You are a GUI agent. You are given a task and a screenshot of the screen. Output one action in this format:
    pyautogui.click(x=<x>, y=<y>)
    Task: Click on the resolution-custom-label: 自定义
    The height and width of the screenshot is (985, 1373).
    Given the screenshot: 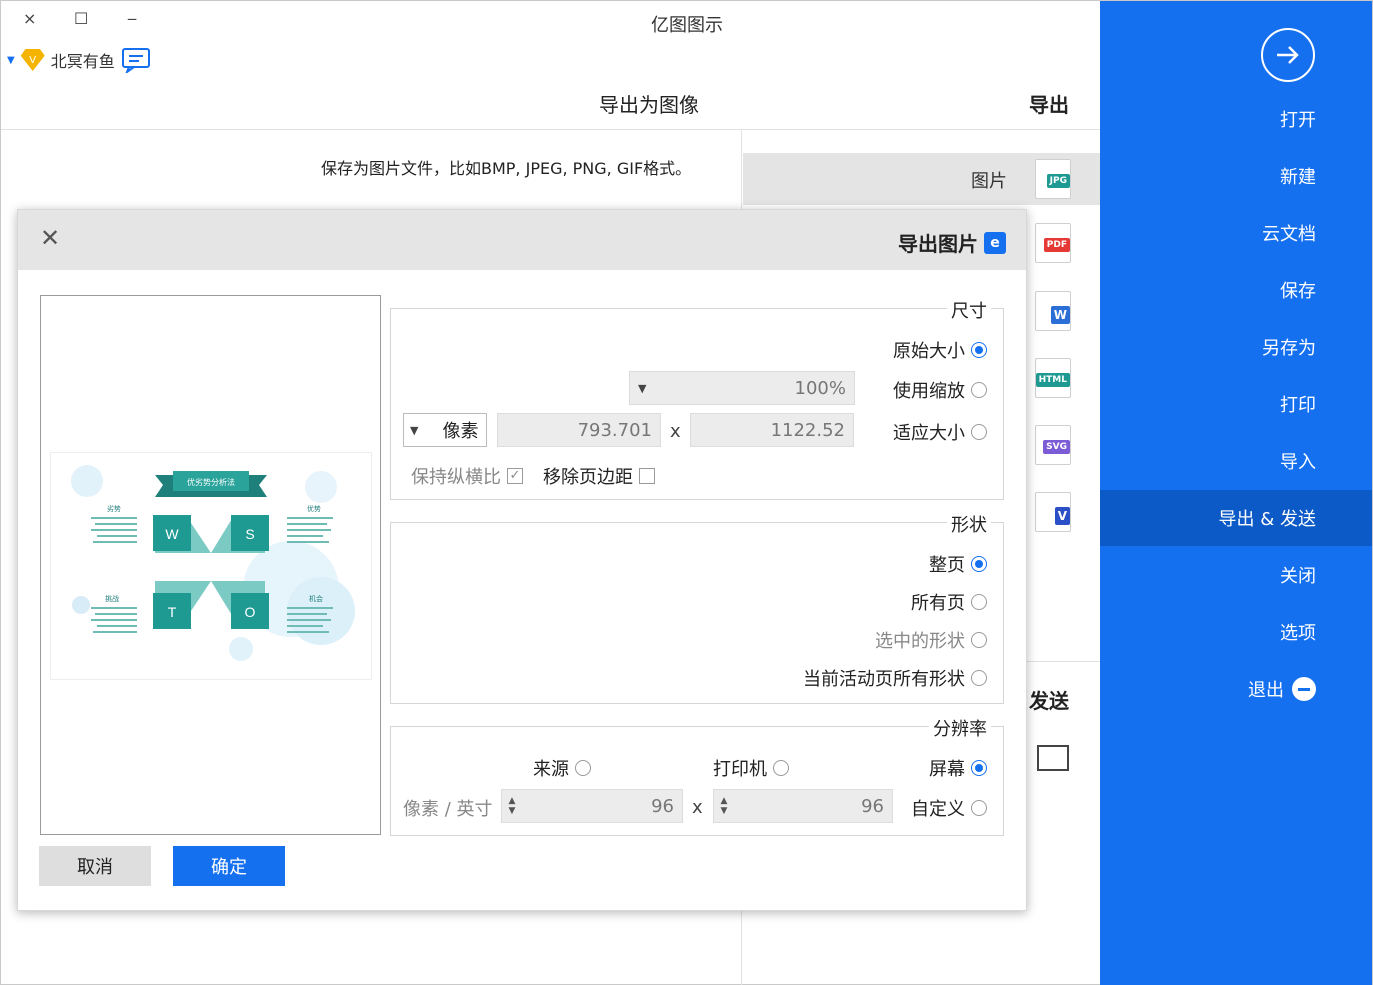 What is the action you would take?
    pyautogui.click(x=938, y=809)
    